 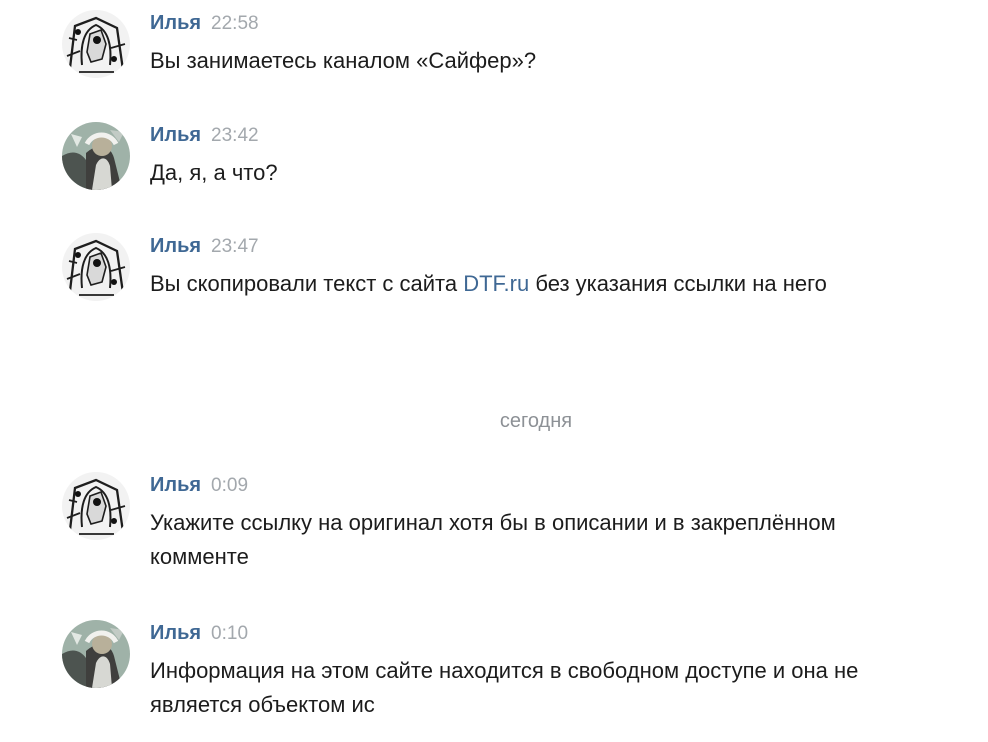 I want to click on message-text-after-link: без указания ссылки на него, so click(x=678, y=283).